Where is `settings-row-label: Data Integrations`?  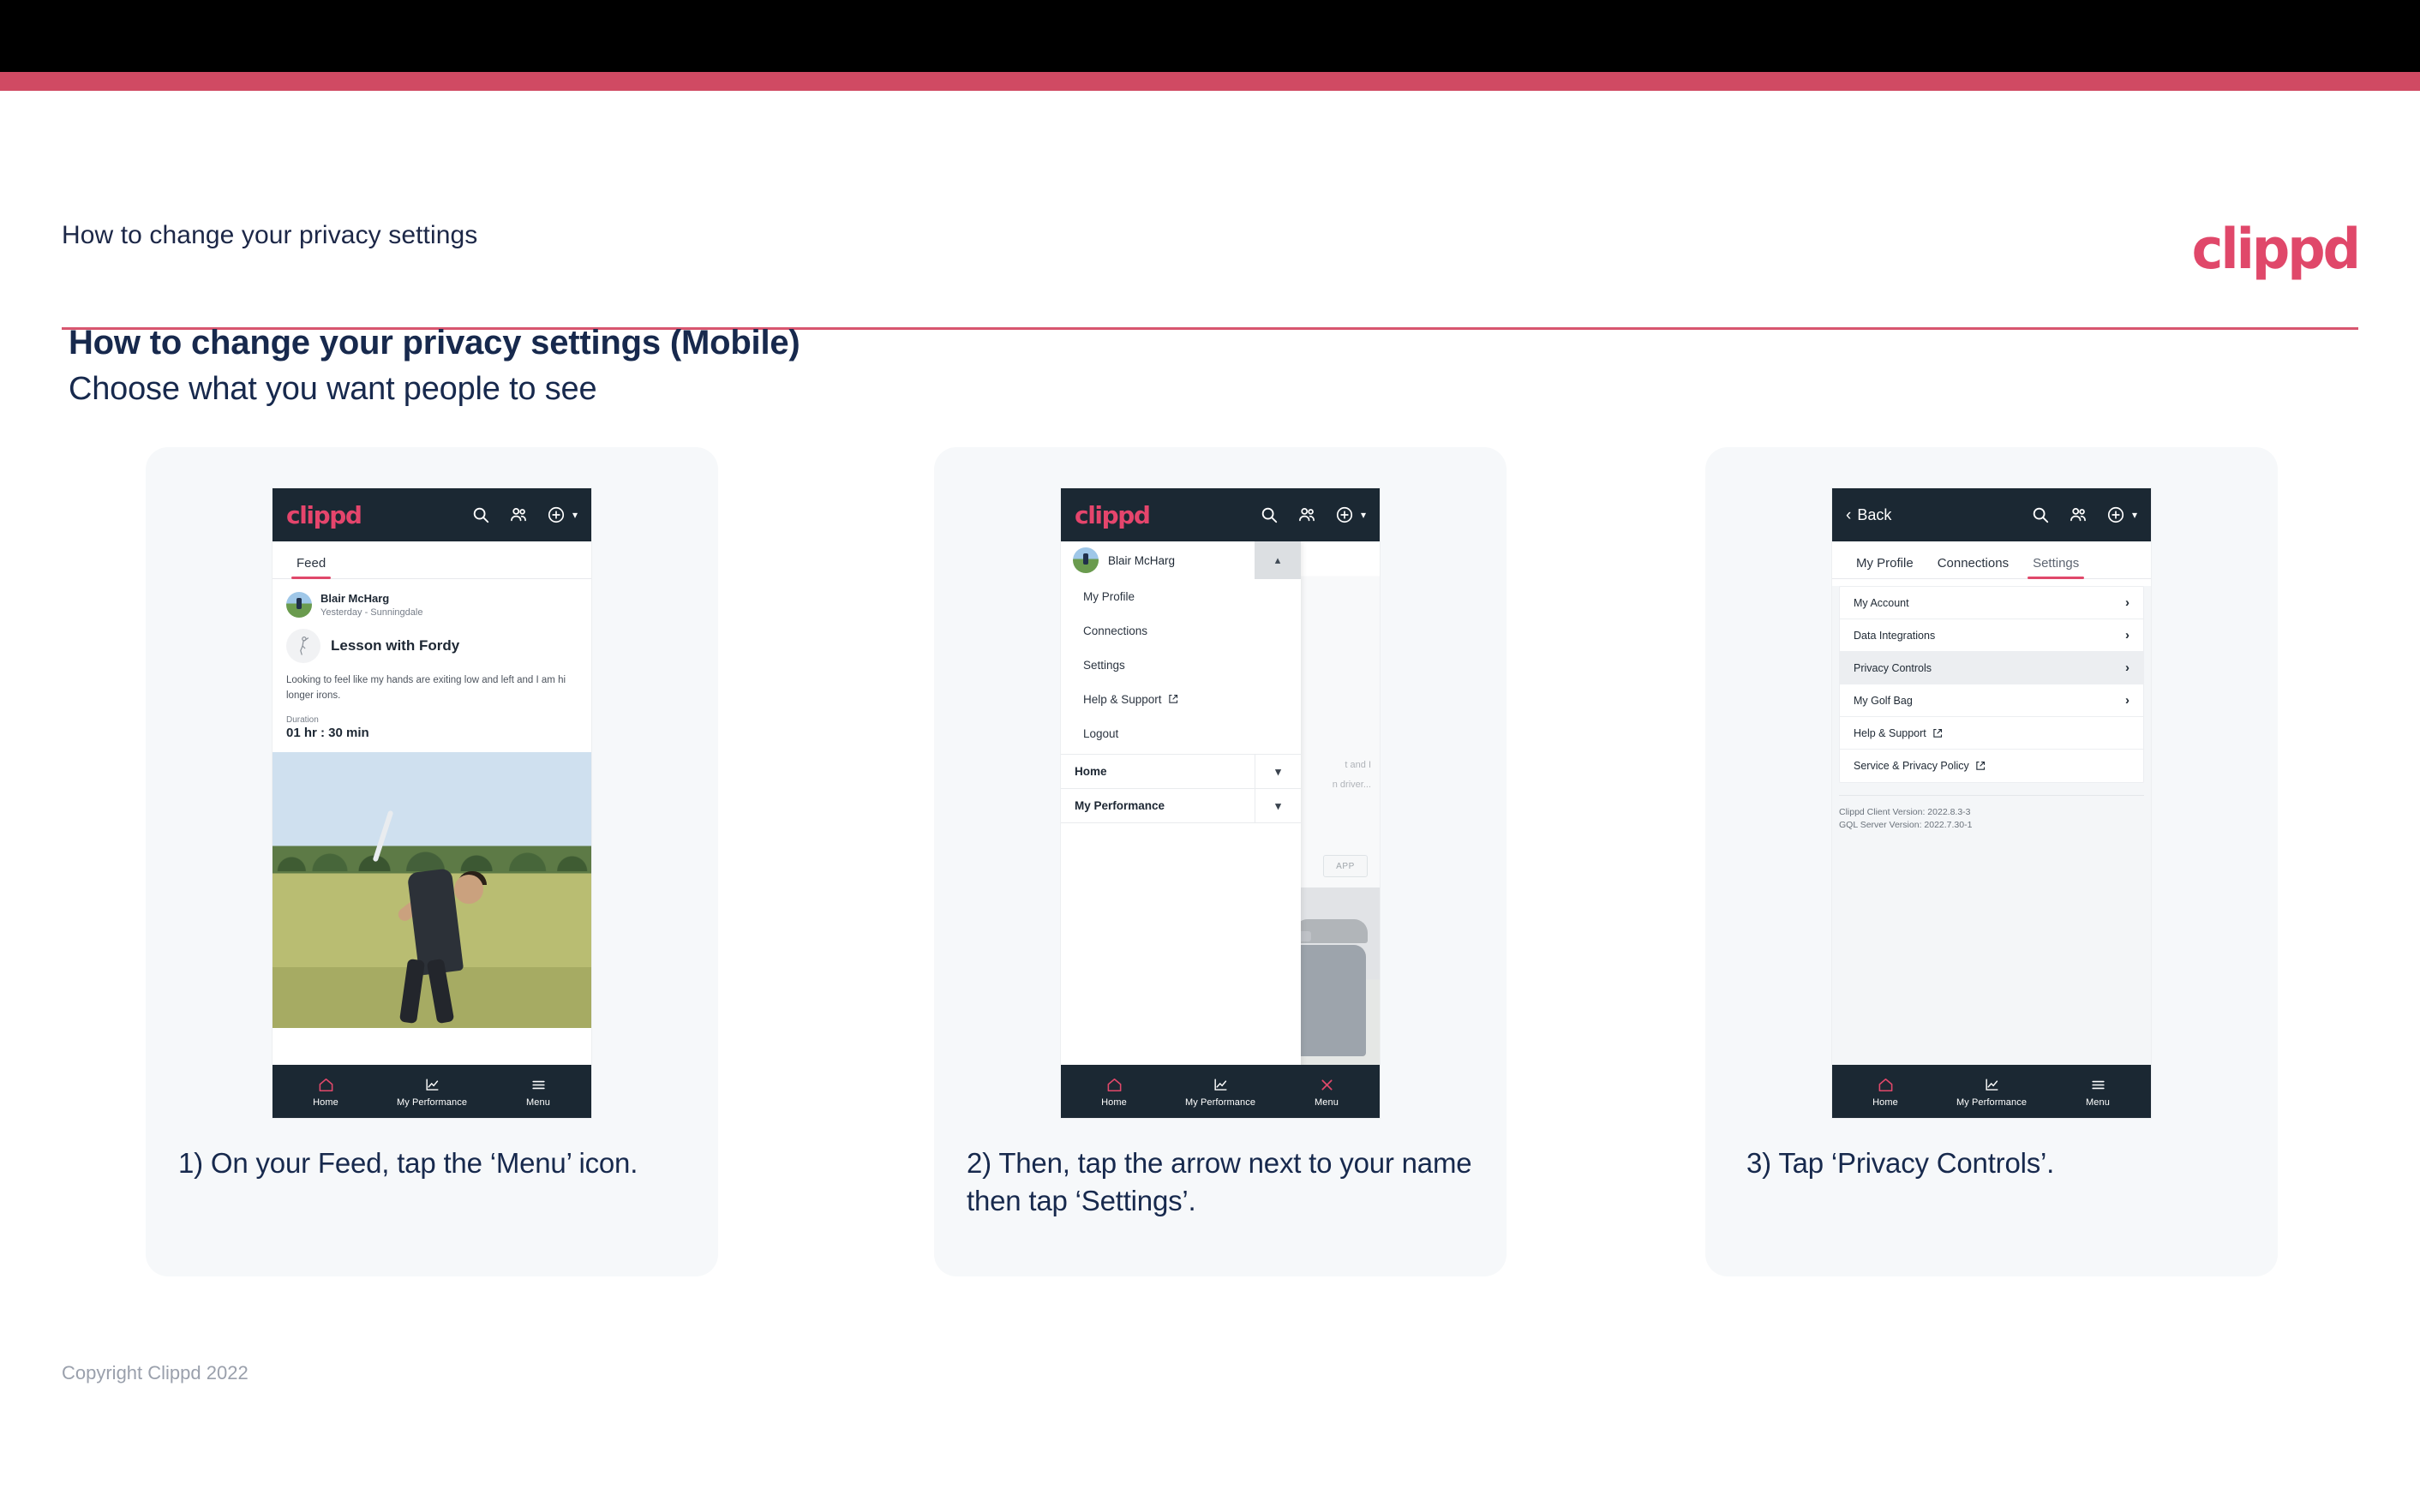
settings-row-label: Data Integrations is located at coordinates (1895, 635).